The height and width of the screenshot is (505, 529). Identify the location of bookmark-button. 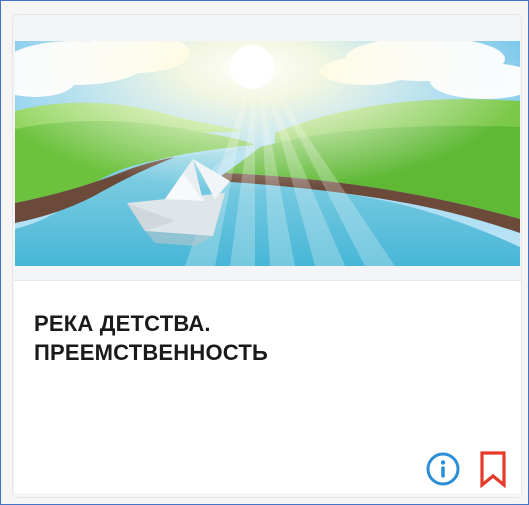
(493, 469).